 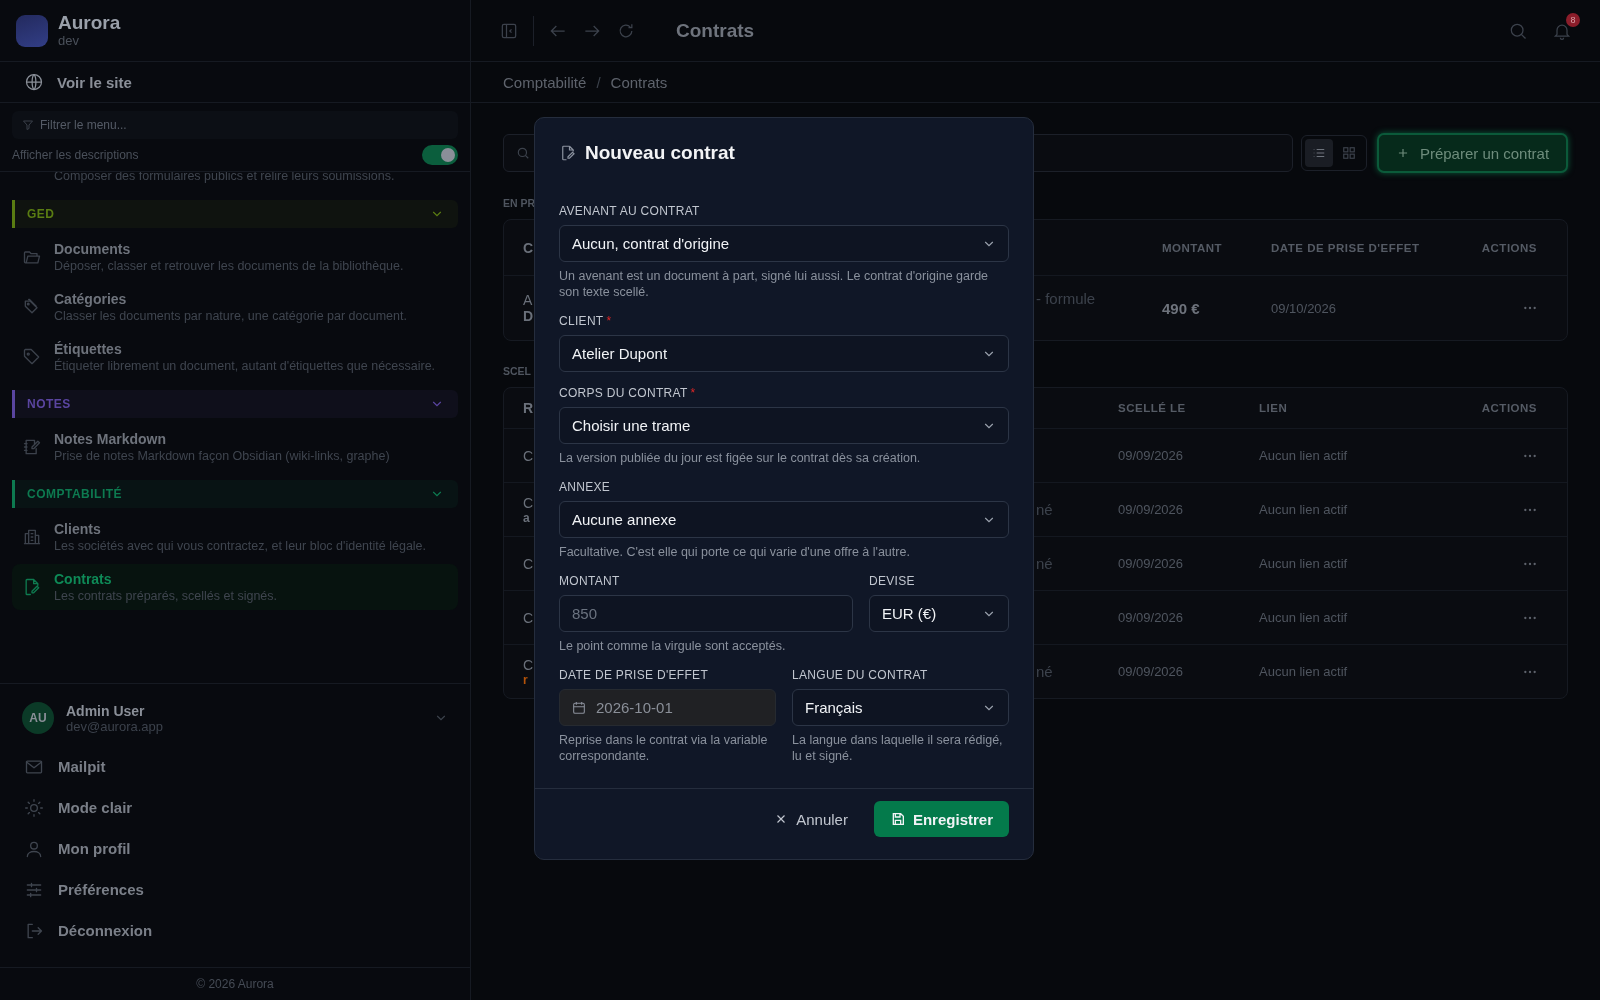 What do you see at coordinates (28, 125) in the screenshot?
I see `filter-icon` at bounding box center [28, 125].